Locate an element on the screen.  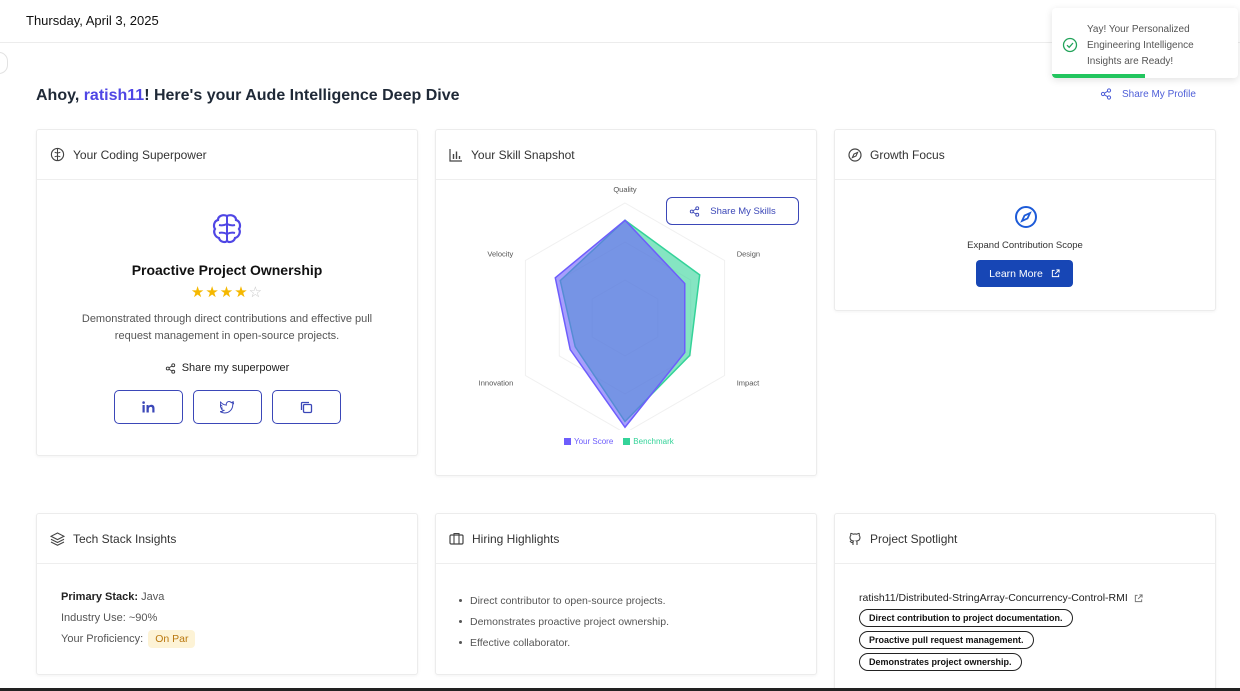
primary-stack: Primary Stack: Java is located at coordinates (112, 597).